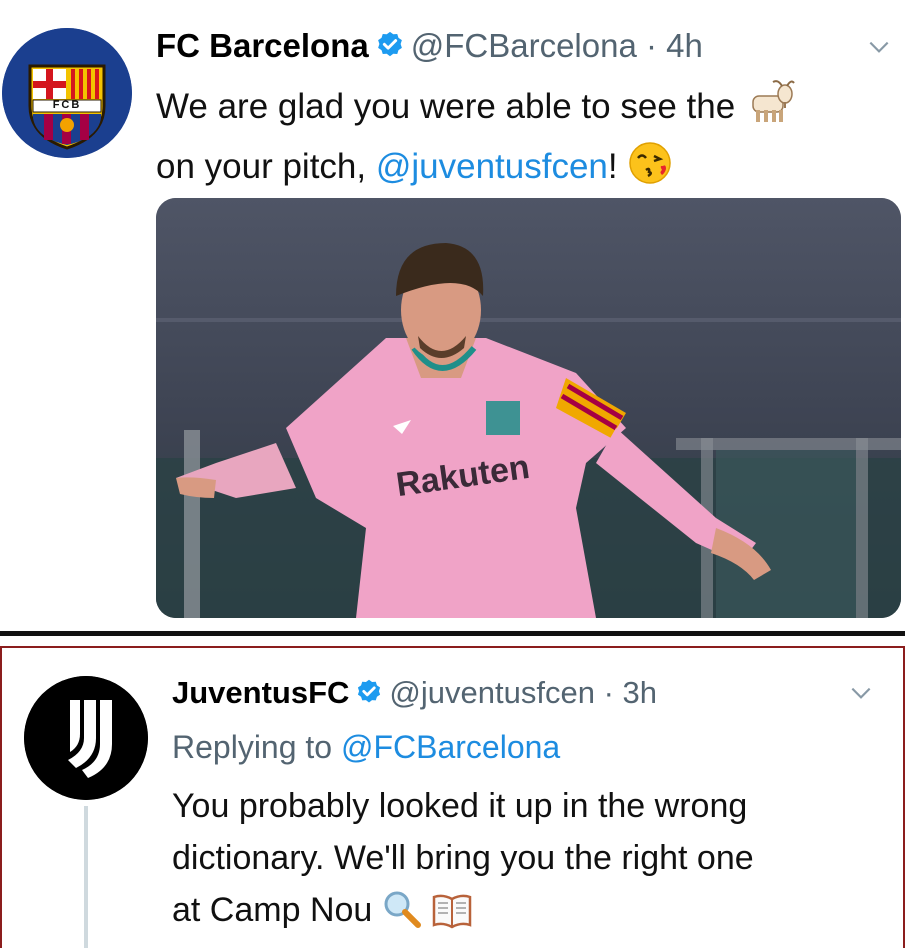 The height and width of the screenshot is (948, 905). I want to click on magnifying-glass-emoji-icon, so click(402, 916).